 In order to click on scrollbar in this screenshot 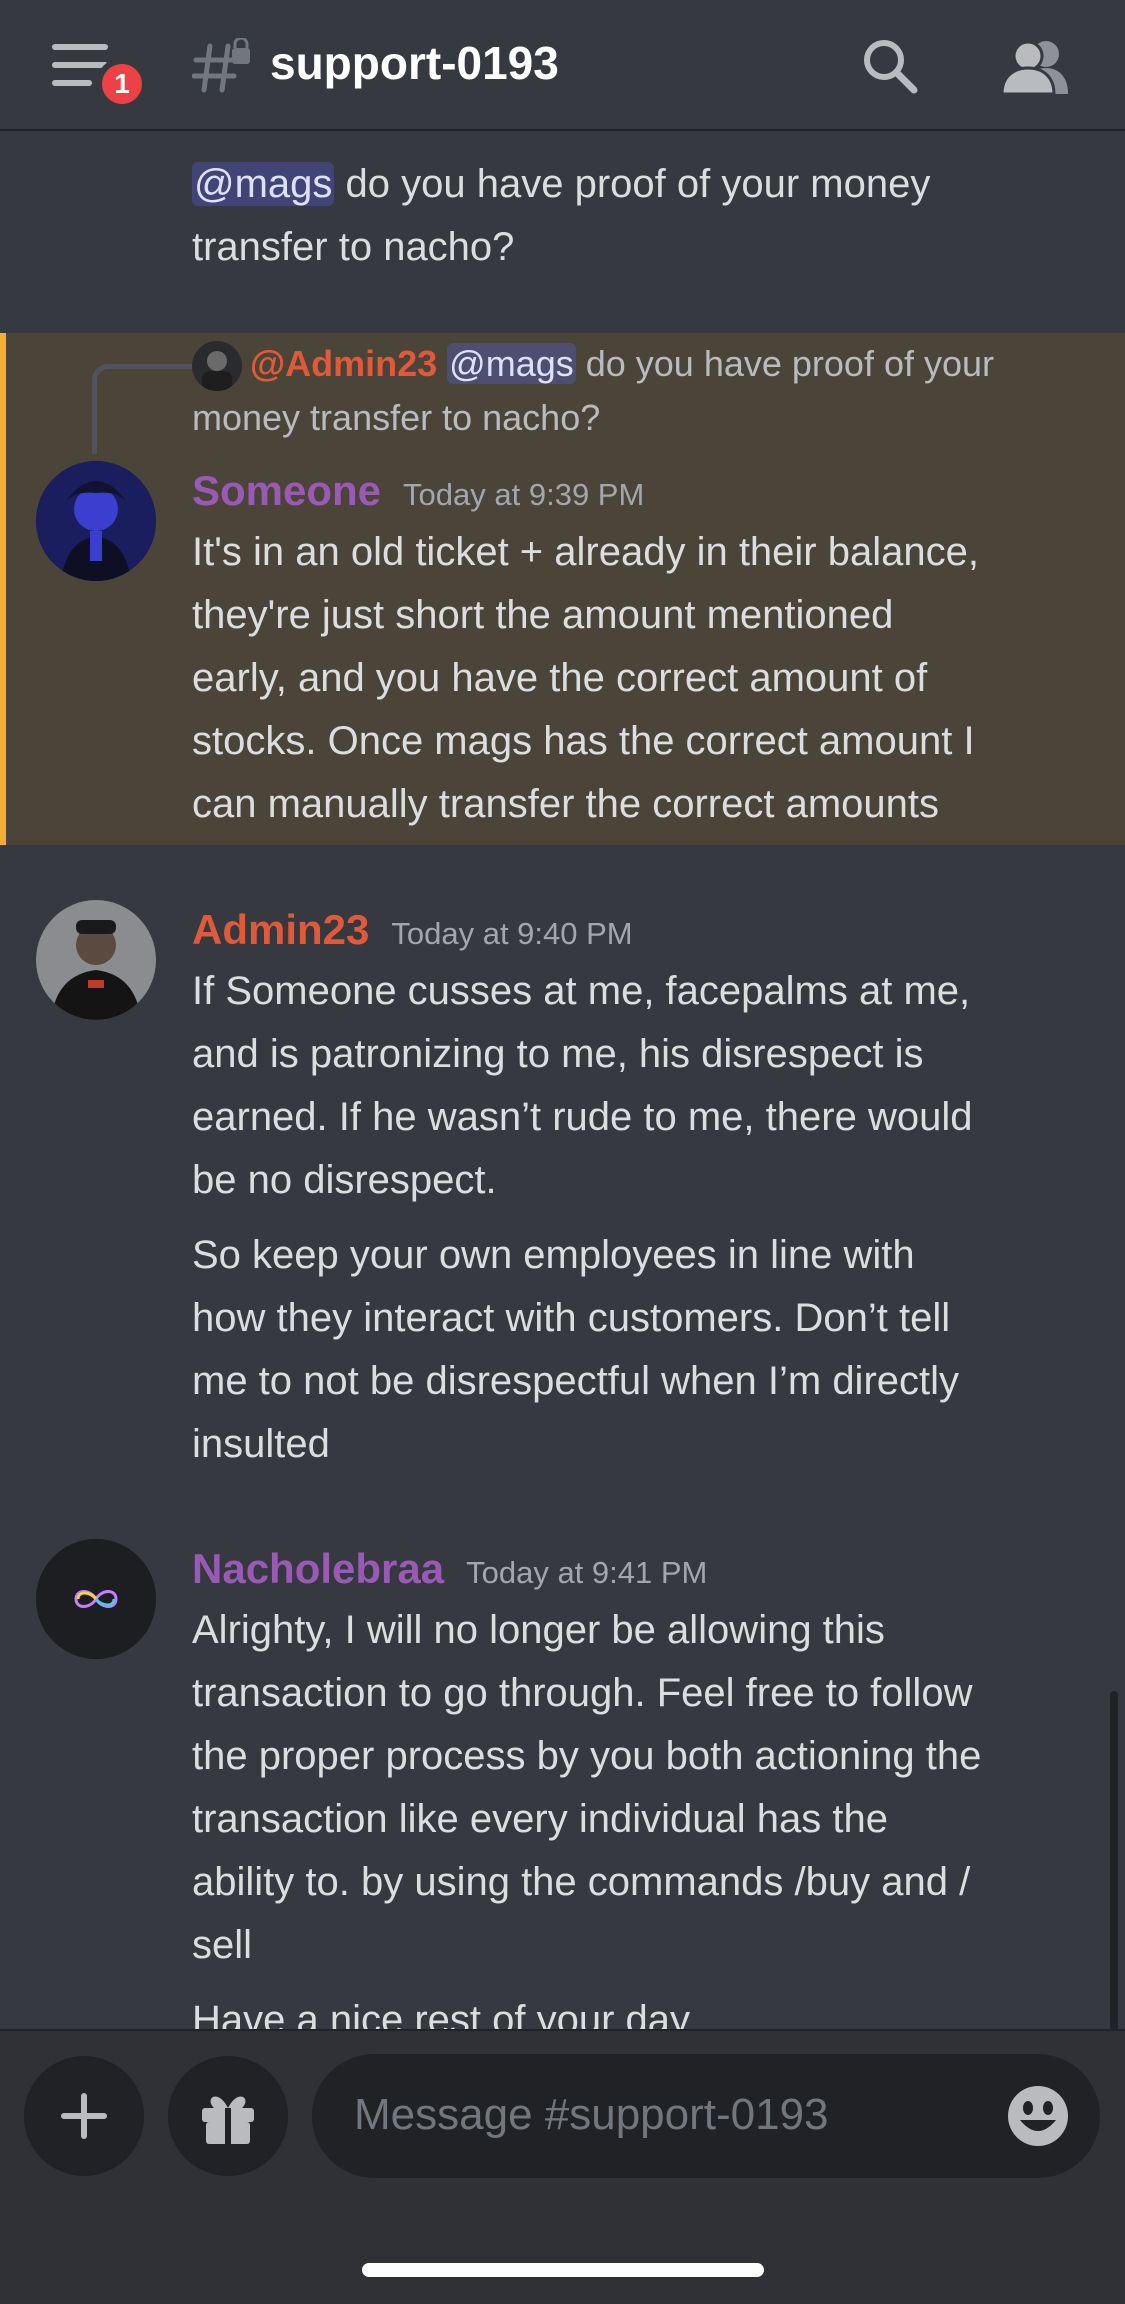, I will do `click(1114, 1861)`.